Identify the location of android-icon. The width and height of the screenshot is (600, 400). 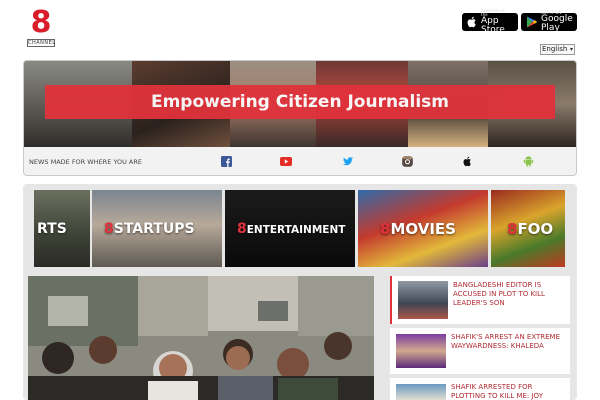
(528, 161).